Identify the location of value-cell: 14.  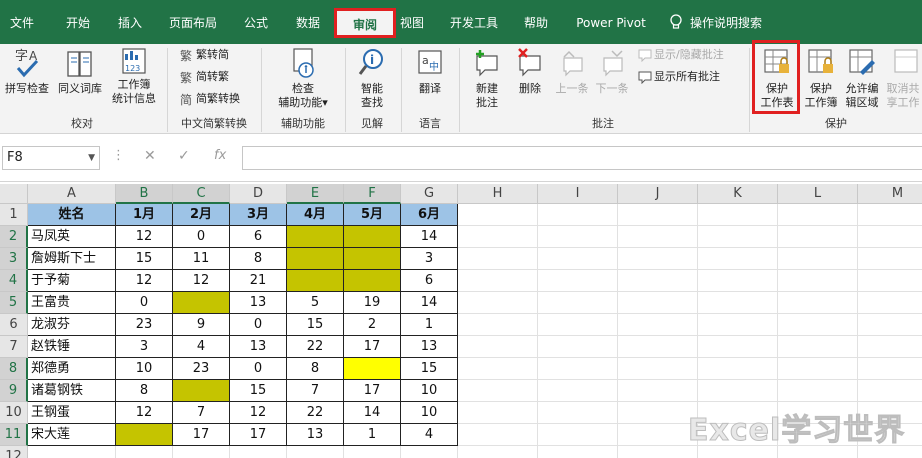
(429, 303).